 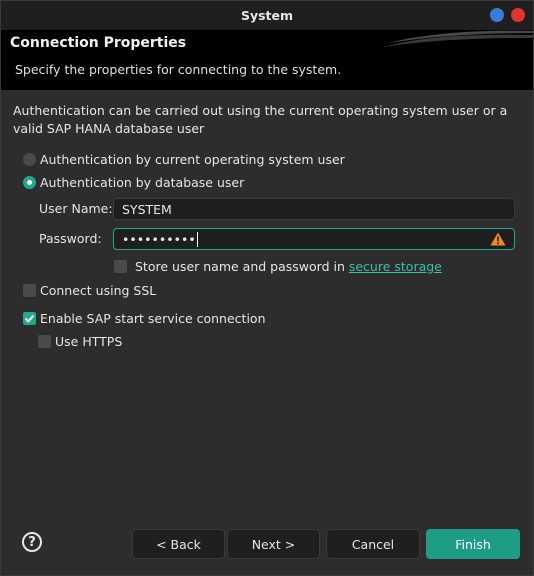 What do you see at coordinates (76, 208) in the screenshot?
I see `username-label: User Name:` at bounding box center [76, 208].